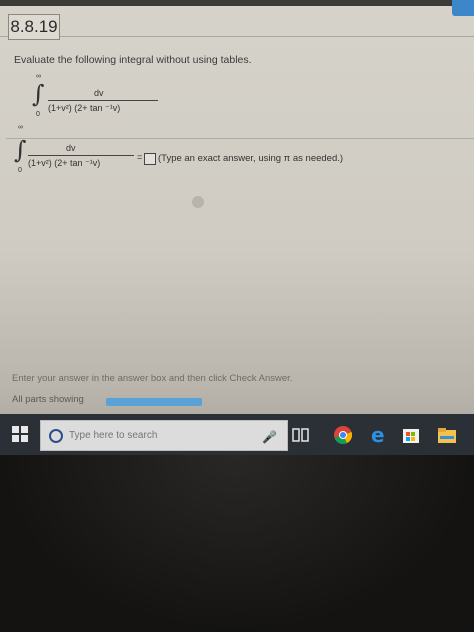 Image resolution: width=474 pixels, height=632 pixels. What do you see at coordinates (343, 435) in the screenshot?
I see `chrome-icon` at bounding box center [343, 435].